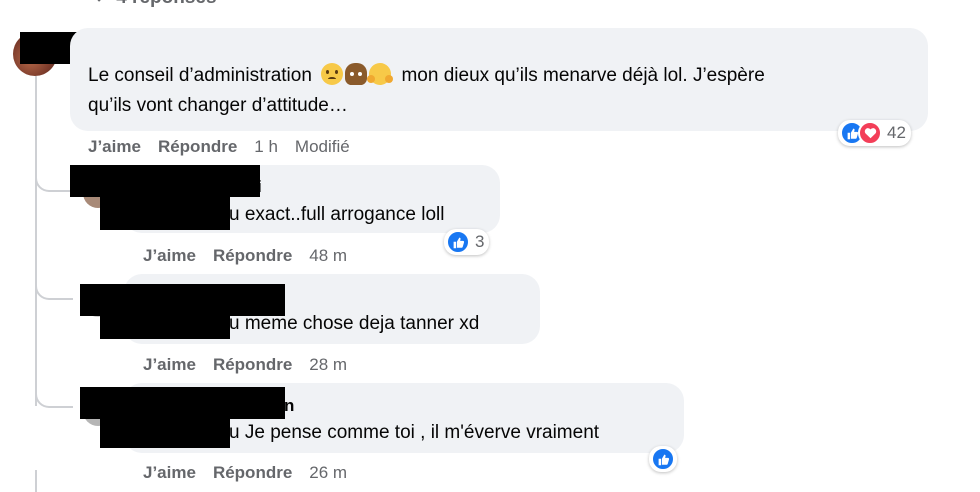 This screenshot has height=492, width=980. What do you see at coordinates (103, 4) in the screenshot?
I see `reply-arrow-icon: ↗︎` at bounding box center [103, 4].